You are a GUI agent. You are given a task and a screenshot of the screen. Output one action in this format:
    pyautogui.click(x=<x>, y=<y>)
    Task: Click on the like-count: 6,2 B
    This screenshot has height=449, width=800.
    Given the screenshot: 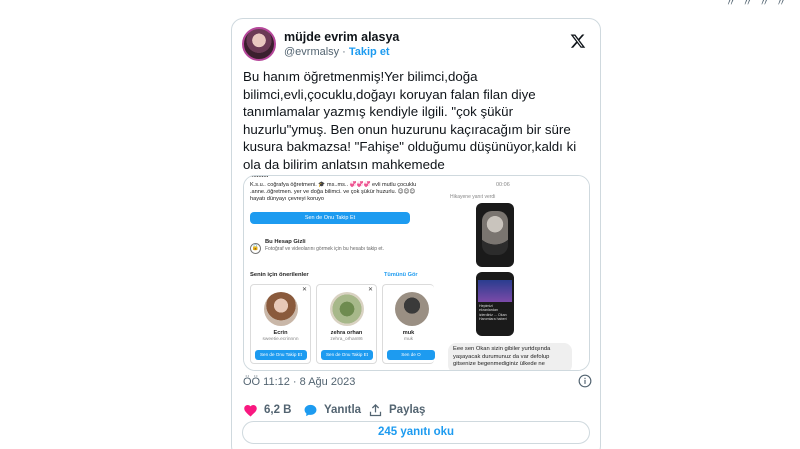 What is the action you would take?
    pyautogui.click(x=278, y=410)
    